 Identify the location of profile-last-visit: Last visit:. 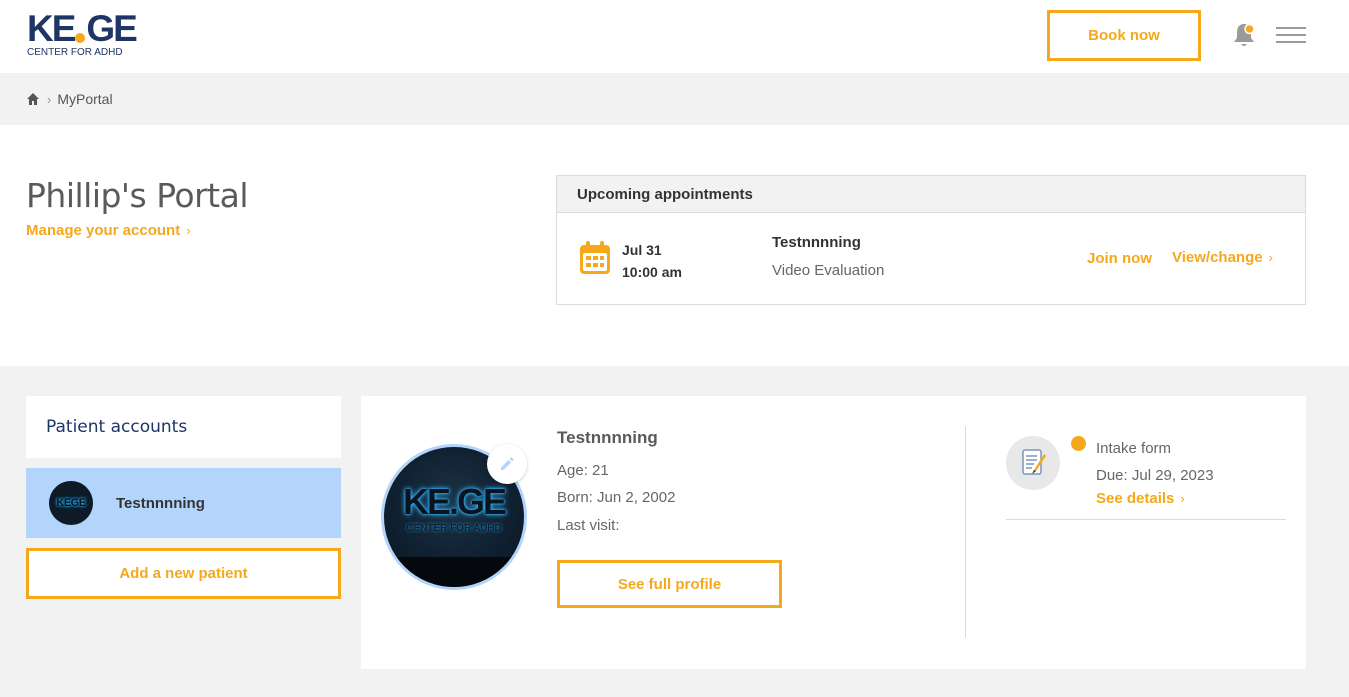
(588, 525).